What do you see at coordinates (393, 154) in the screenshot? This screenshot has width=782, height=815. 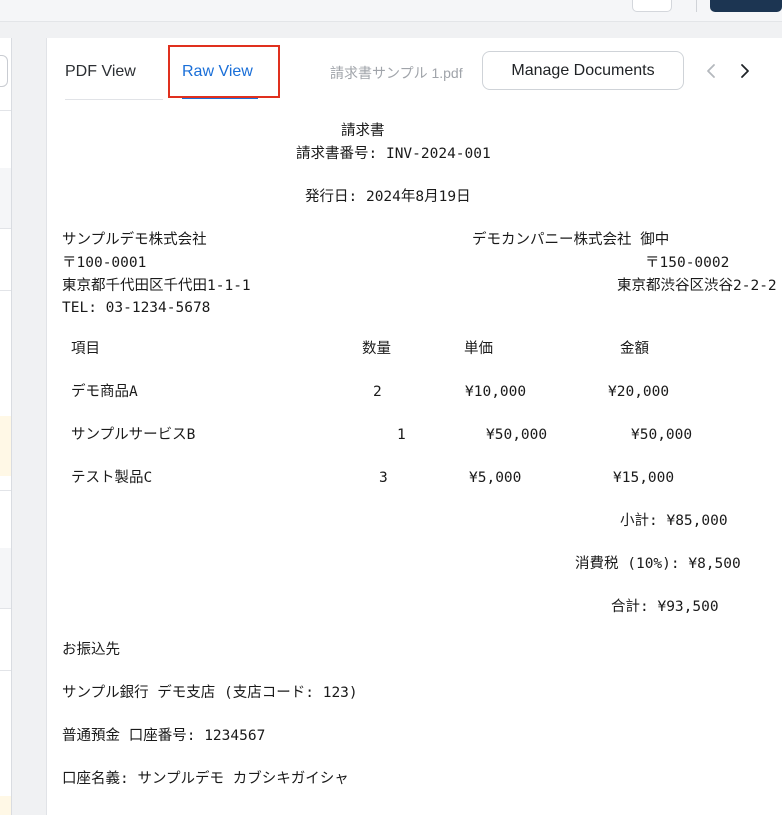 I see `invoice-number: 請求書番号: INV-2024-001` at bounding box center [393, 154].